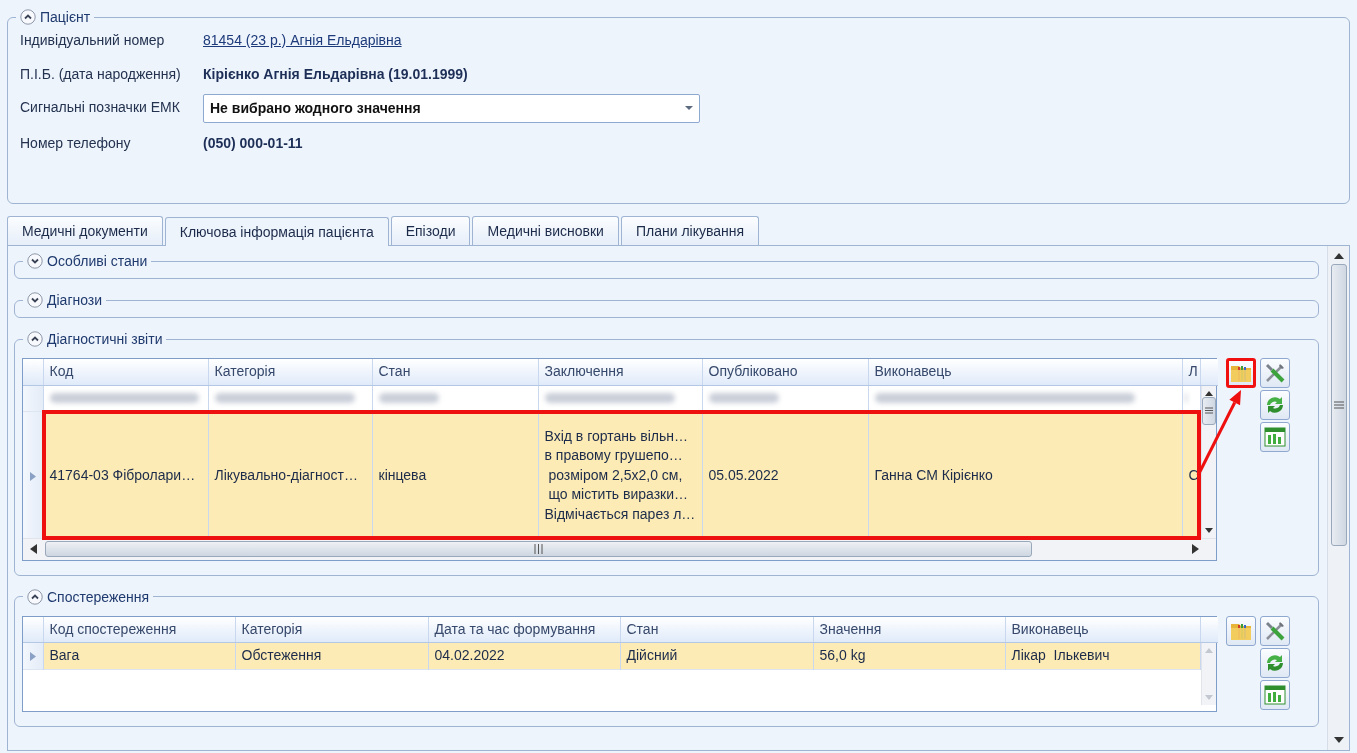  What do you see at coordinates (65, 17) in the screenshot?
I see `panel-title: Пацієнт` at bounding box center [65, 17].